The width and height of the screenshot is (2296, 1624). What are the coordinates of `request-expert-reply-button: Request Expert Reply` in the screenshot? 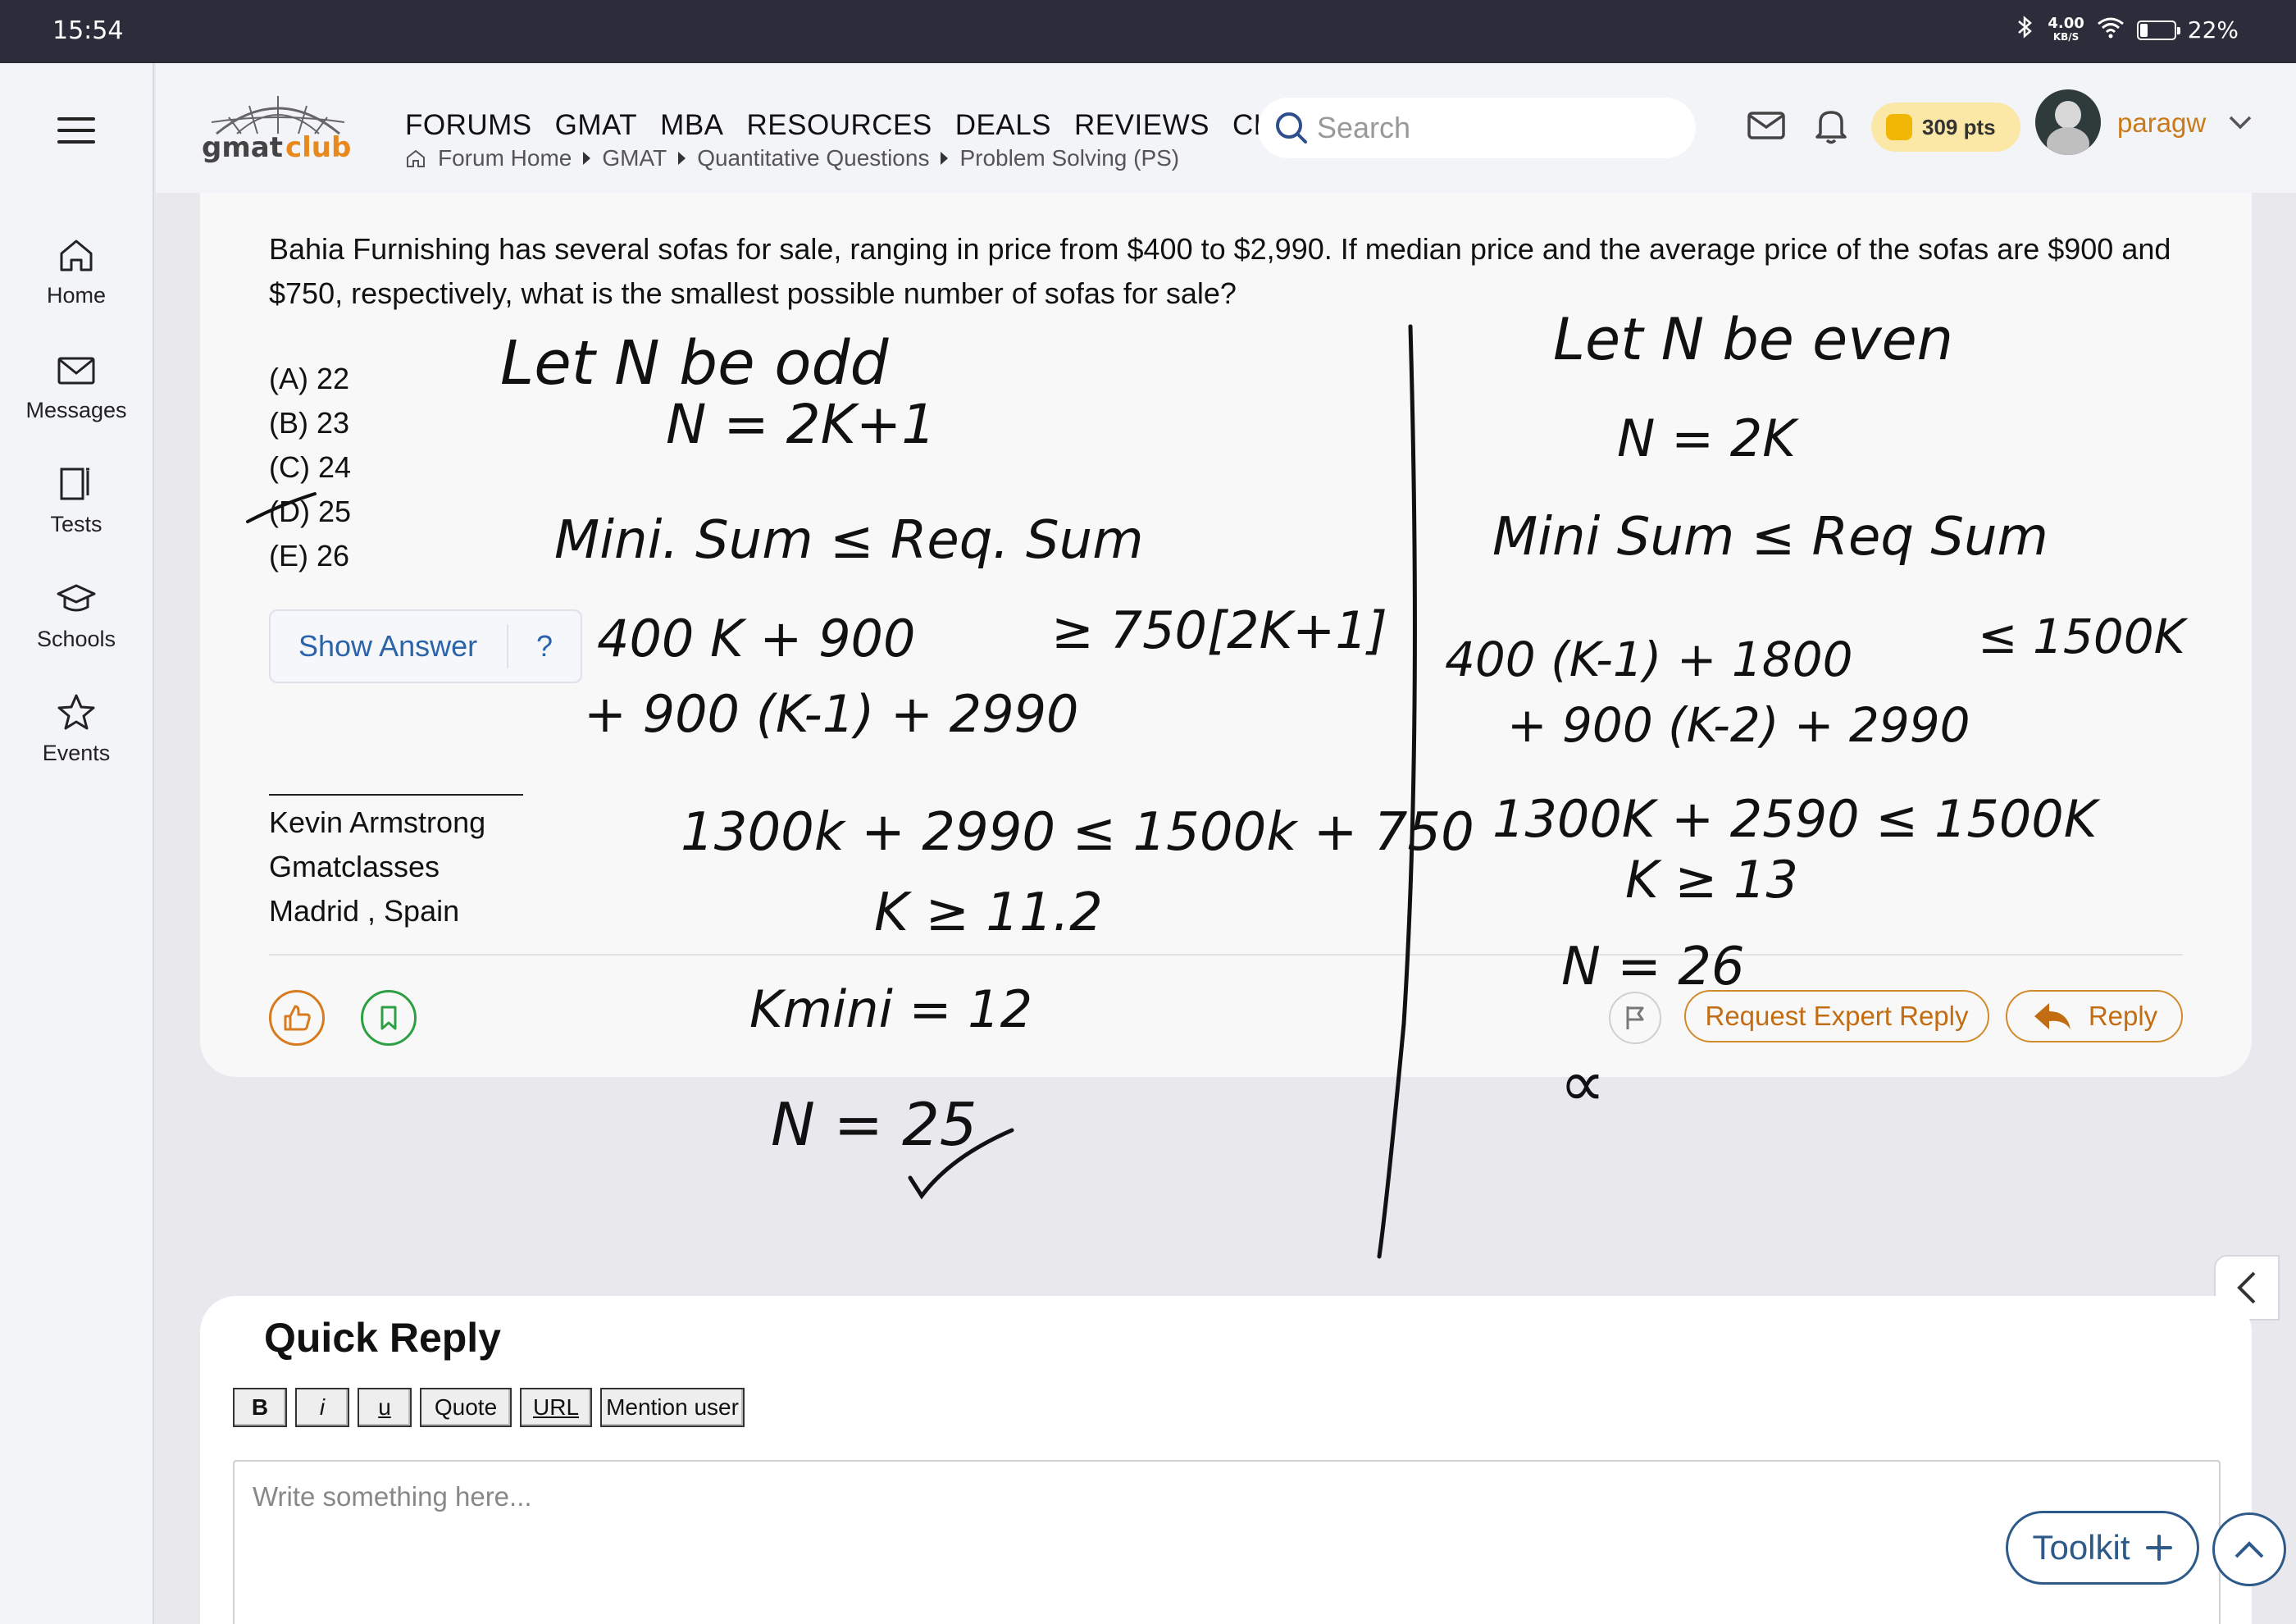 It's located at (1836, 1016).